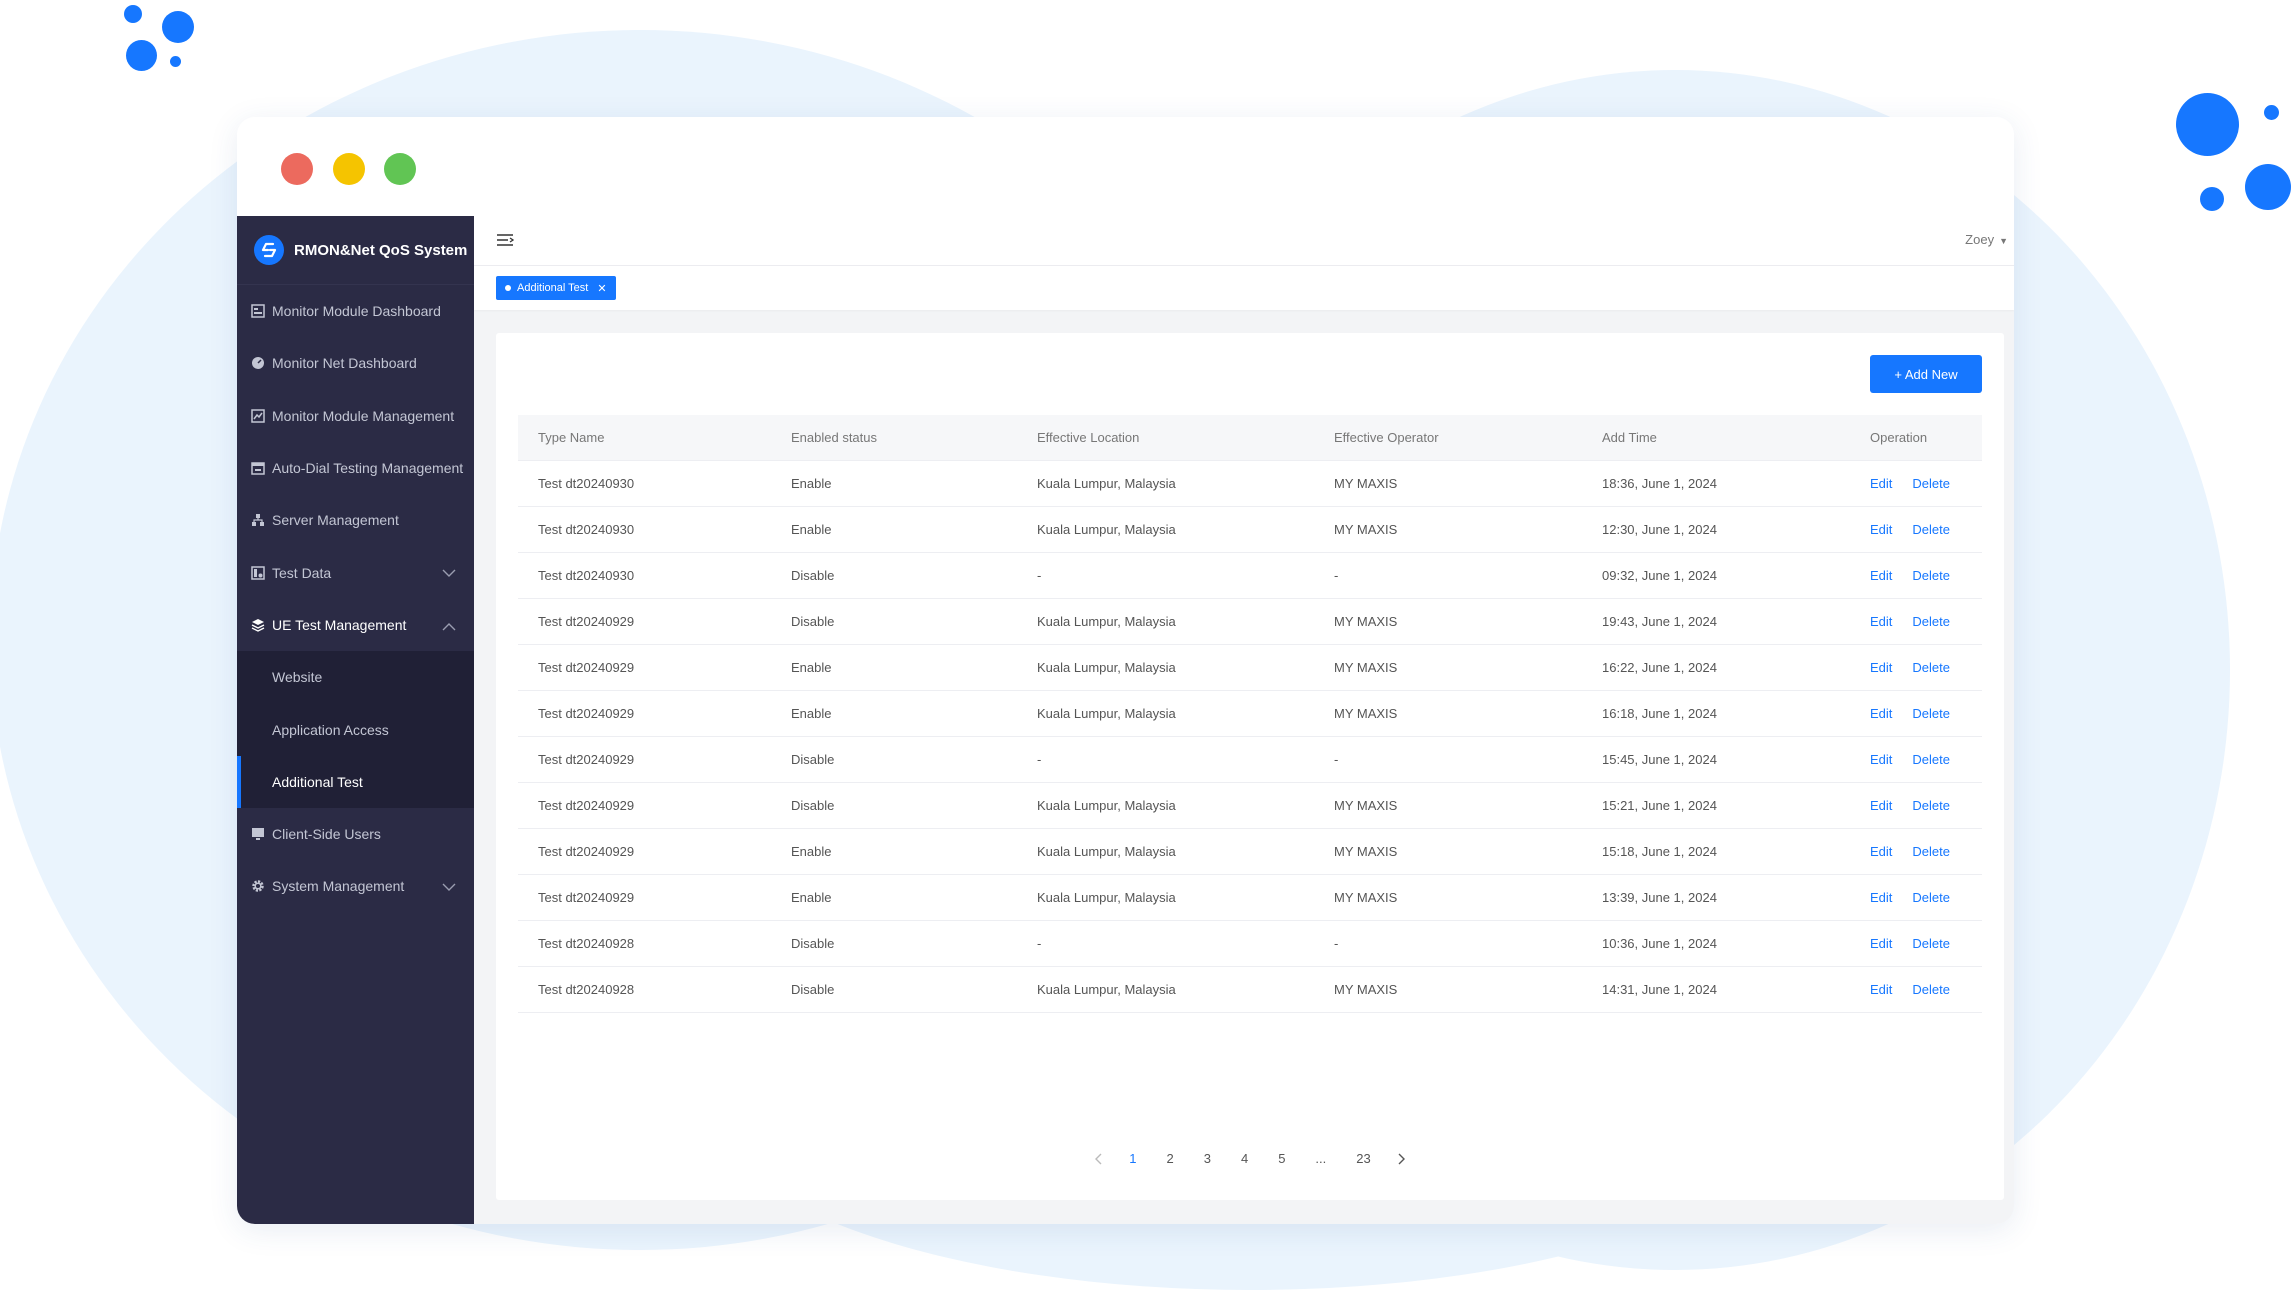  I want to click on page-number: 1, so click(1132, 1158).